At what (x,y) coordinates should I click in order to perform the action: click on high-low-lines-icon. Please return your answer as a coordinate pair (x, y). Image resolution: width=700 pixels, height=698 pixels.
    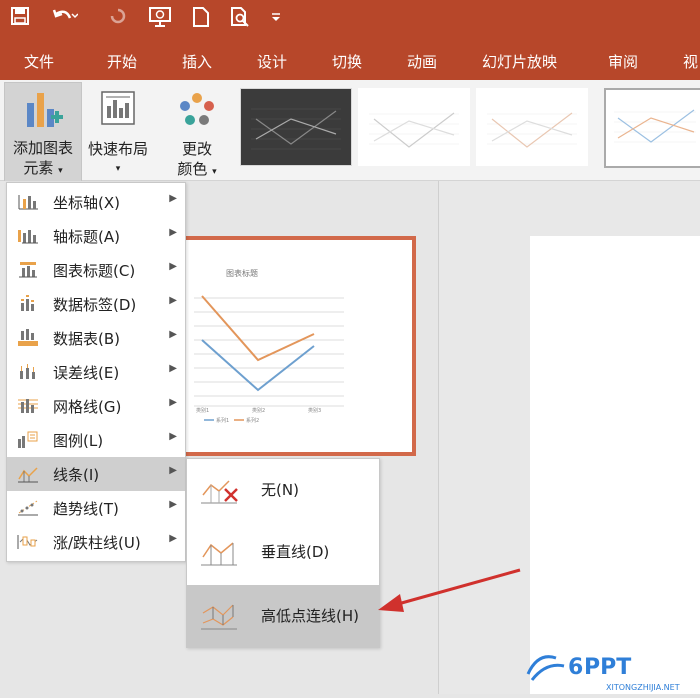
    Looking at the image, I should click on (219, 617).